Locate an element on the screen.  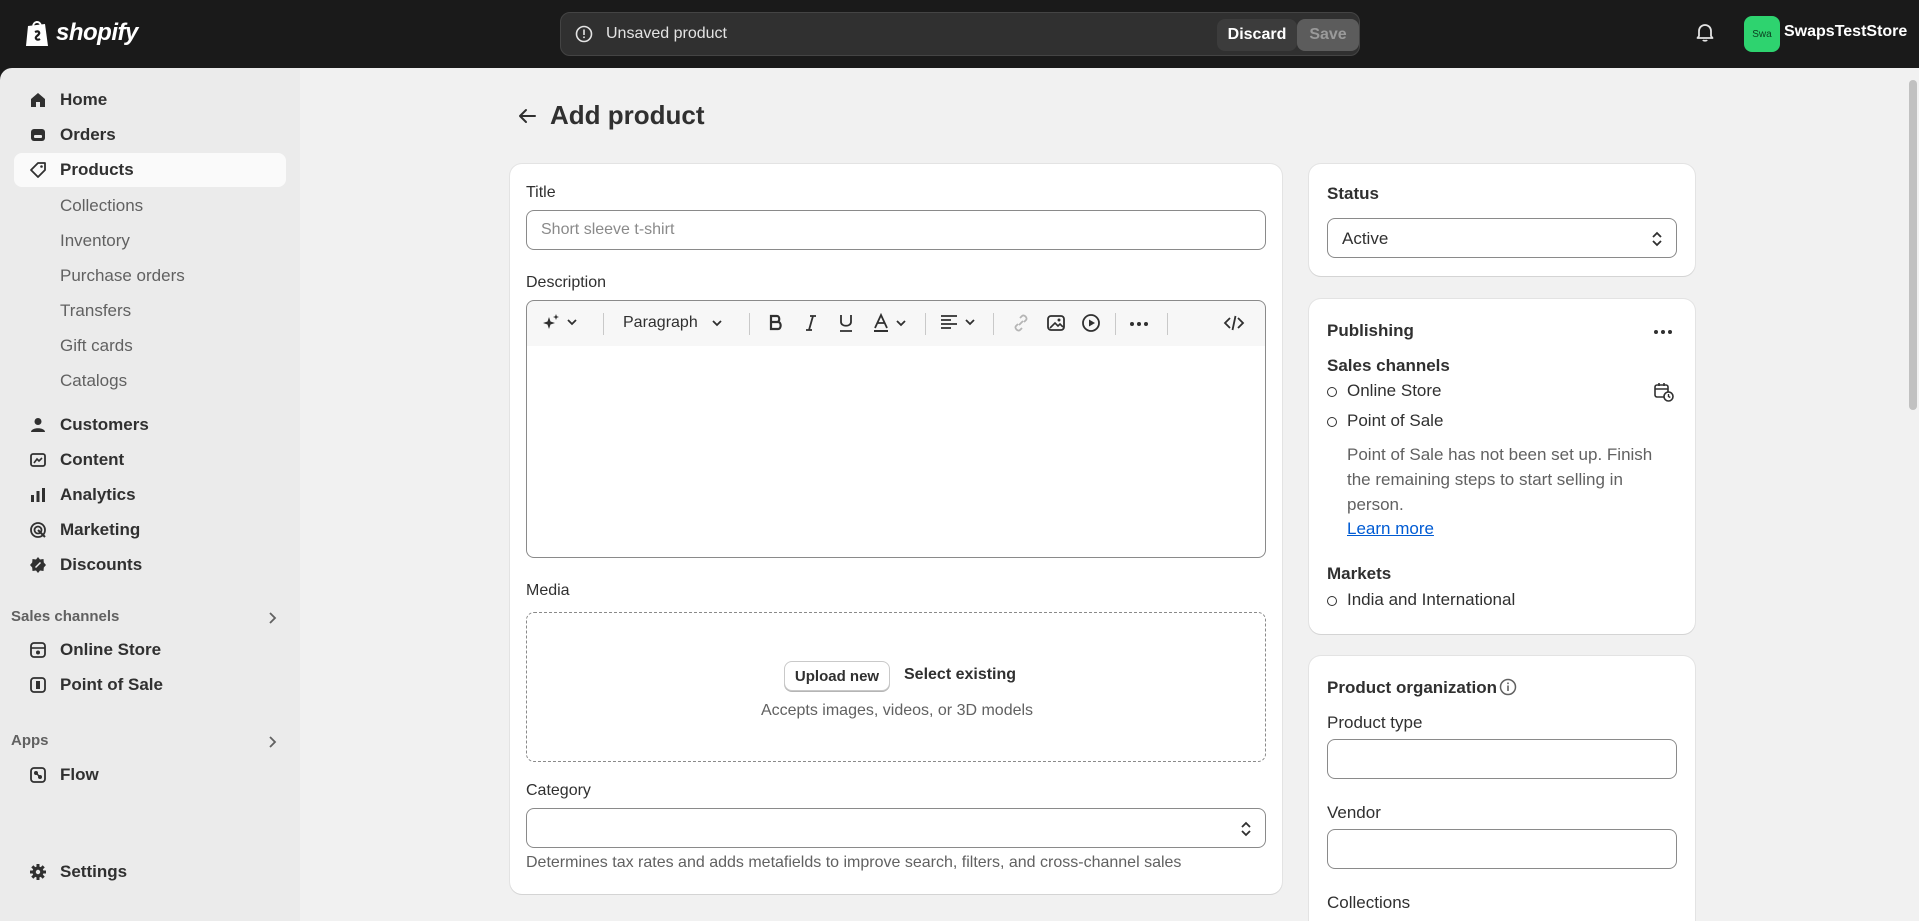
image-icon is located at coordinates (1056, 323).